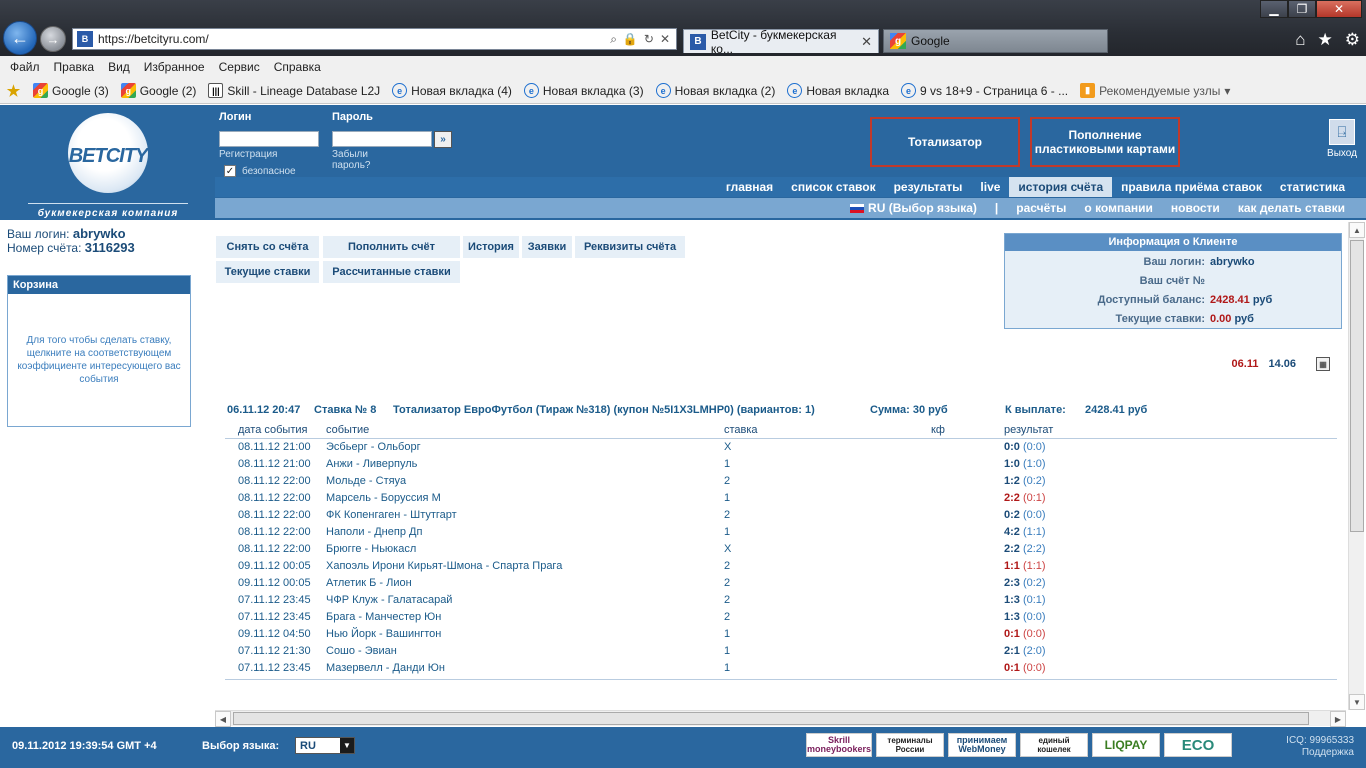 This screenshot has height=768, width=1366. Describe the element at coordinates (910, 745) in the screenshot. I see `terminals-logo: терминалы России` at that location.